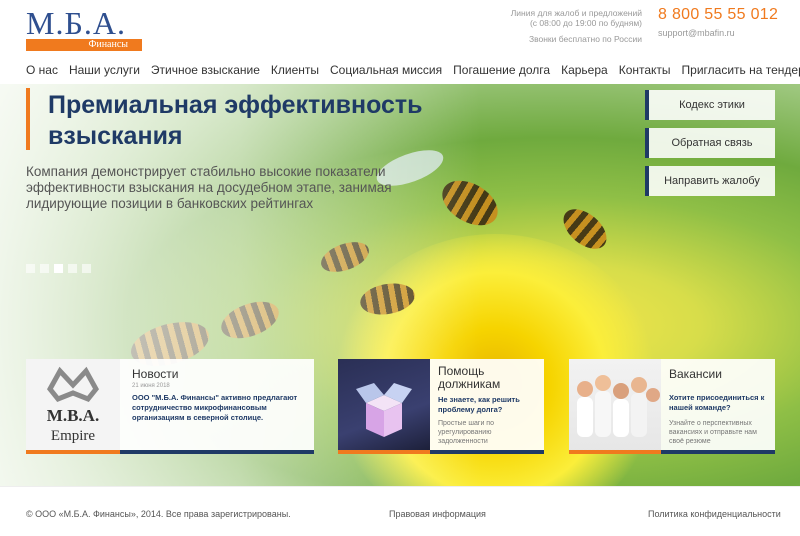 Image resolution: width=800 pixels, height=536 pixels. Describe the element at coordinates (741, 70) in the screenshot. I see `nav-item-tender: Пригласить на тендер` at that location.